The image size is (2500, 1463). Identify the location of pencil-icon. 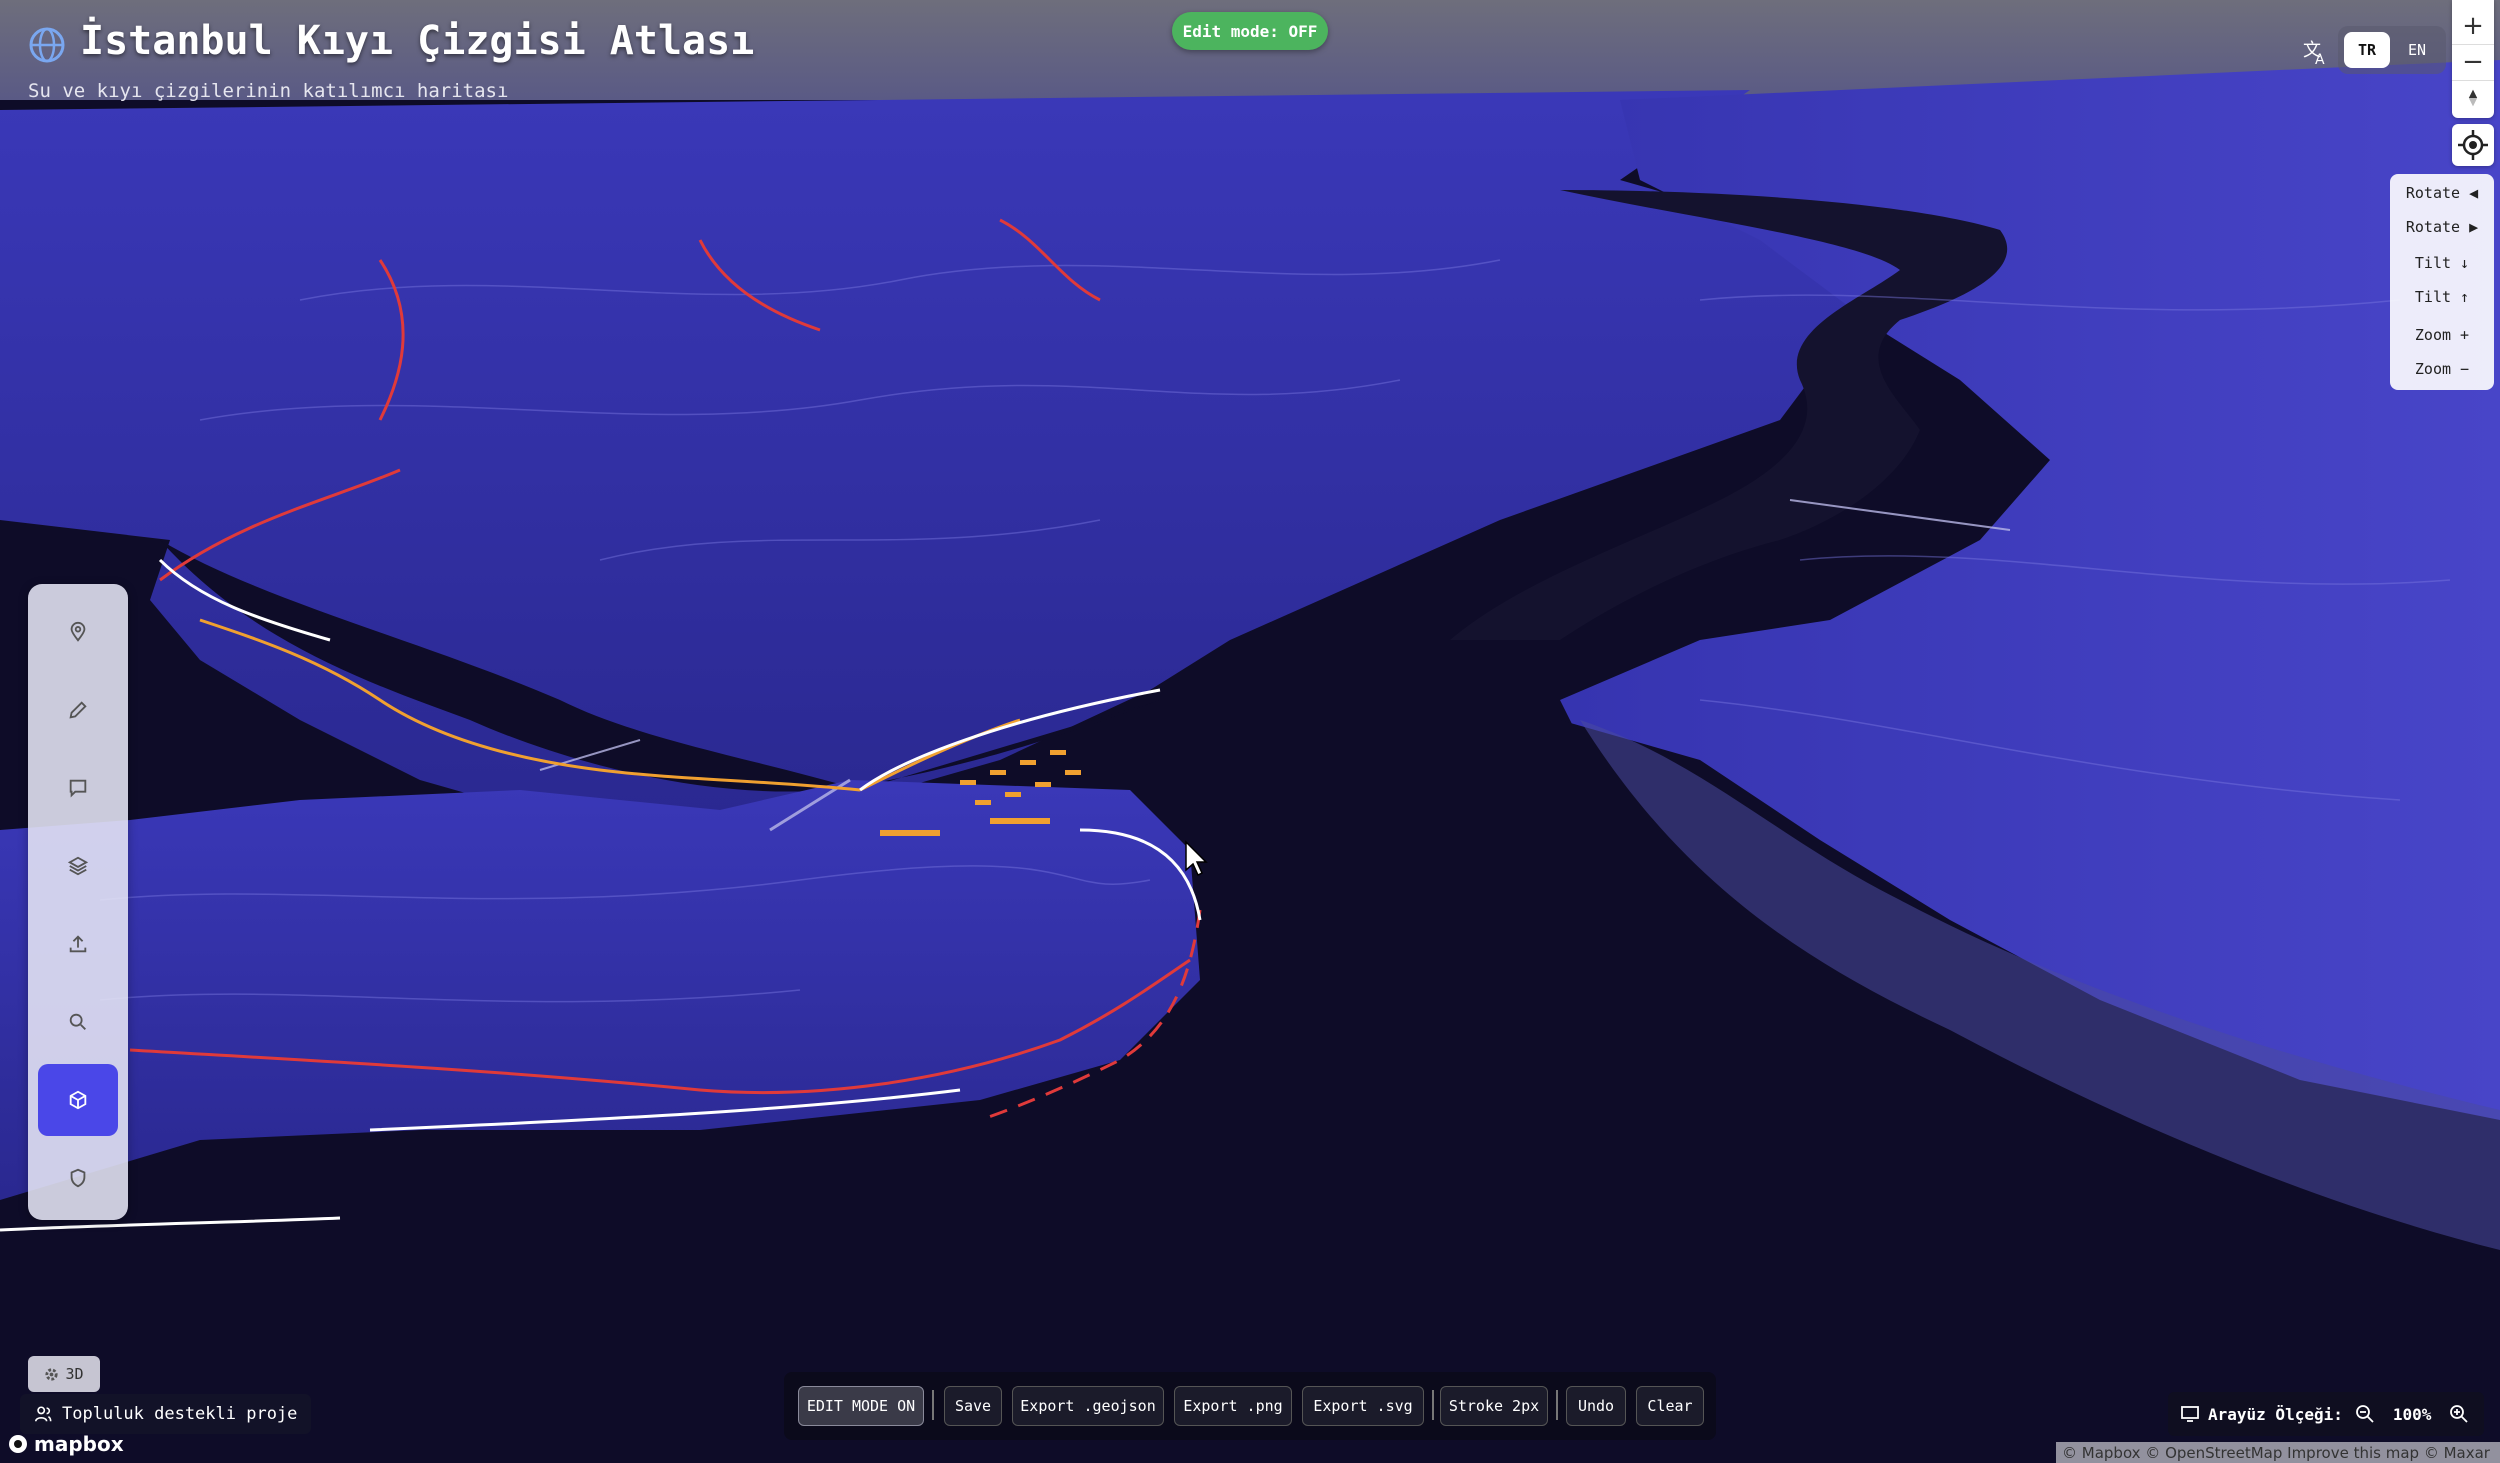
(78, 710).